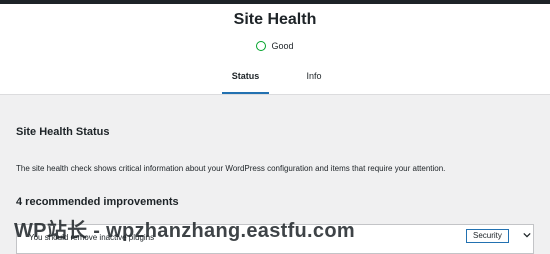 The width and height of the screenshot is (550, 254). I want to click on issue-badge: Security, so click(487, 236).